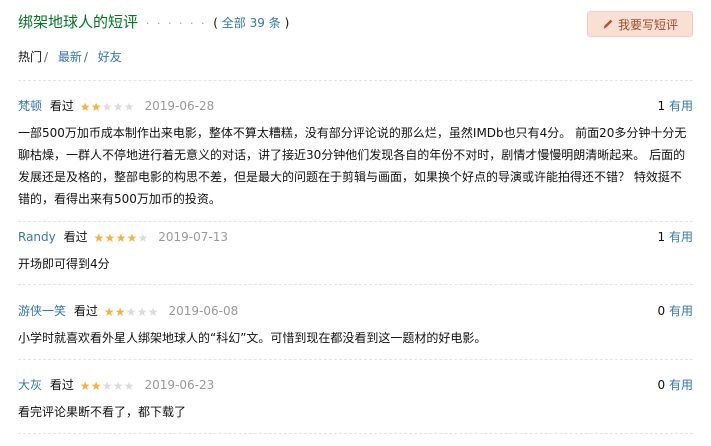  I want to click on section-title: 绑架地球人的短评, so click(78, 22).